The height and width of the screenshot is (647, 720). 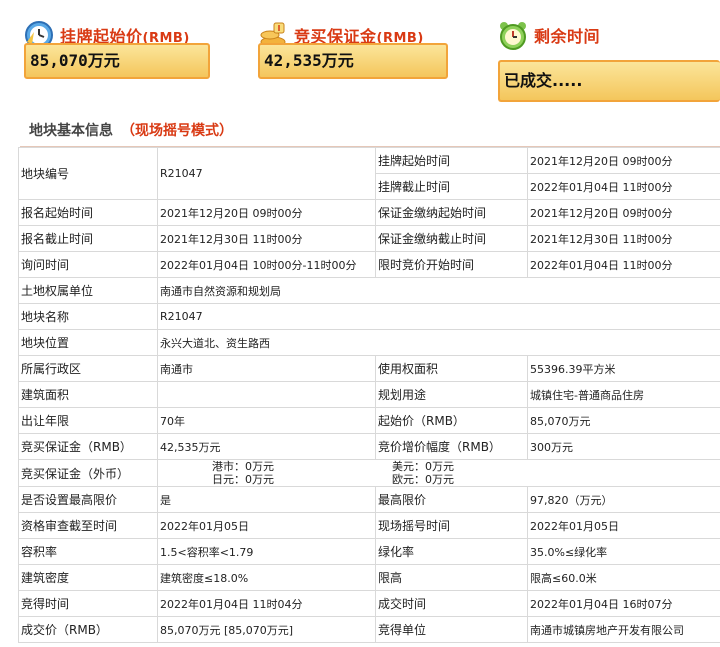 What do you see at coordinates (266, 446) in the screenshot?
I see `table-value: 42,535万元` at bounding box center [266, 446].